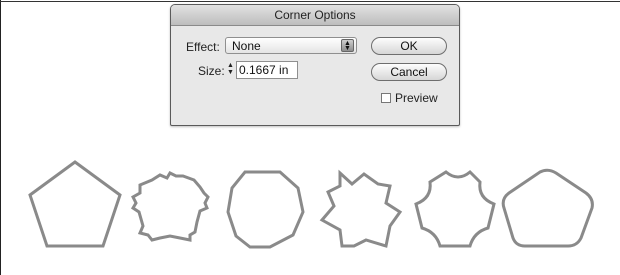 This screenshot has width=620, height=275. Describe the element at coordinates (75, 204) in the screenshot. I see `pentagon-plain` at that location.